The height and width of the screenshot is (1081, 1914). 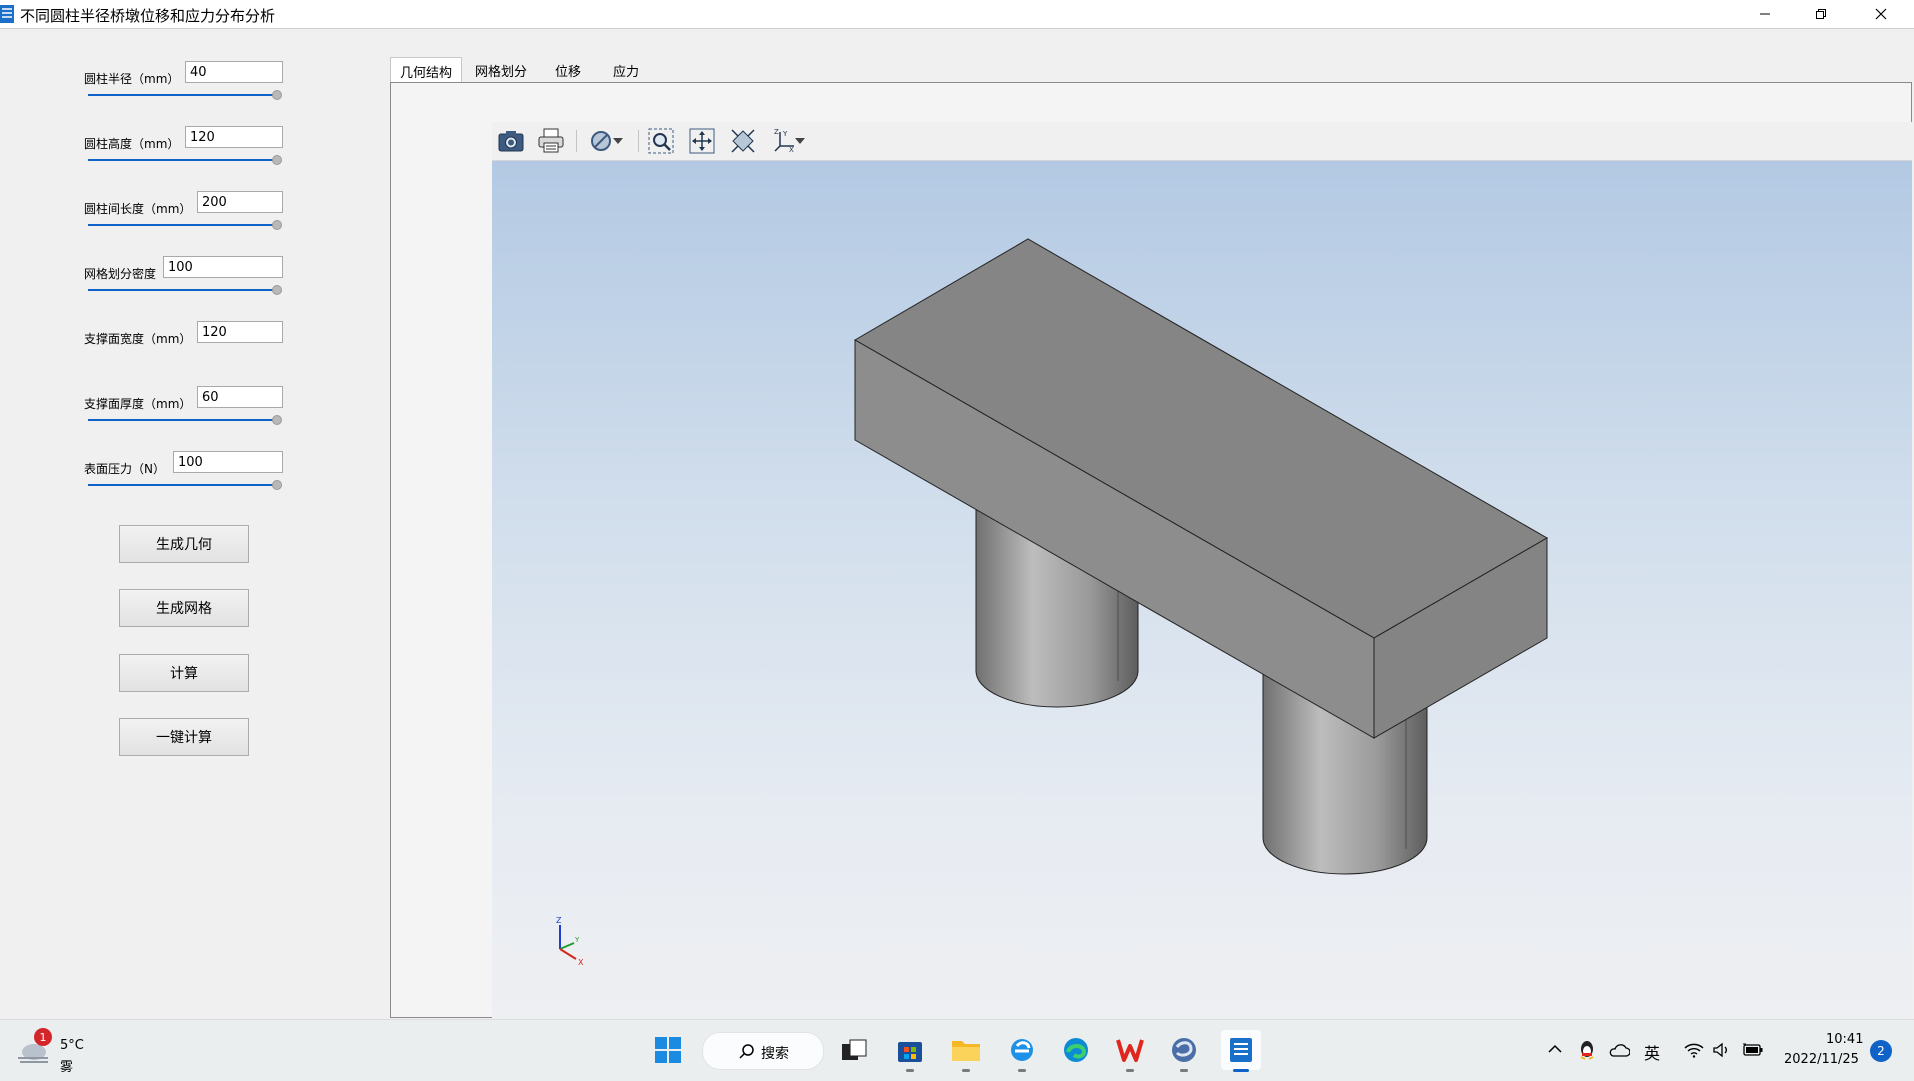 I want to click on param-label: 圆柱半径（mm）, so click(x=132, y=79).